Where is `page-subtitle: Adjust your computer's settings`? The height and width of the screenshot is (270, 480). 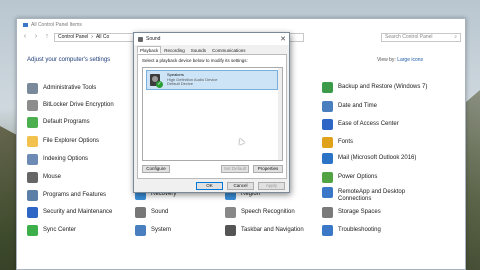 page-subtitle: Adjust your computer's settings is located at coordinates (69, 60).